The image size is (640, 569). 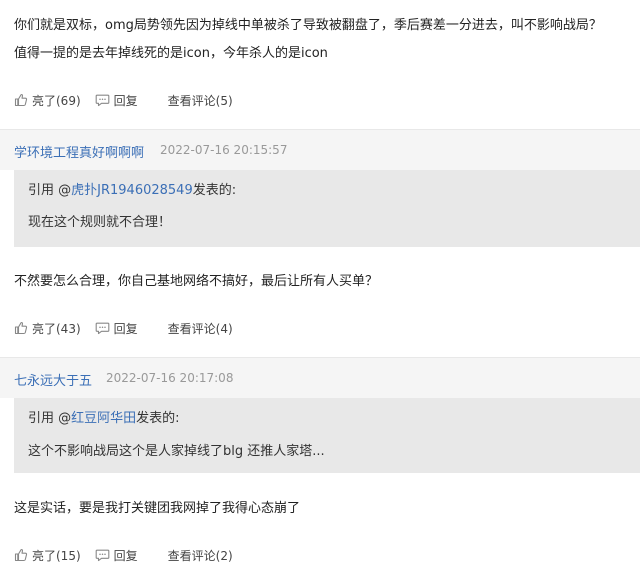 What do you see at coordinates (171, 53) in the screenshot?
I see `post-text-line: 值得一提的是去年掉线死的是icon，今年杀人的是icon` at bounding box center [171, 53].